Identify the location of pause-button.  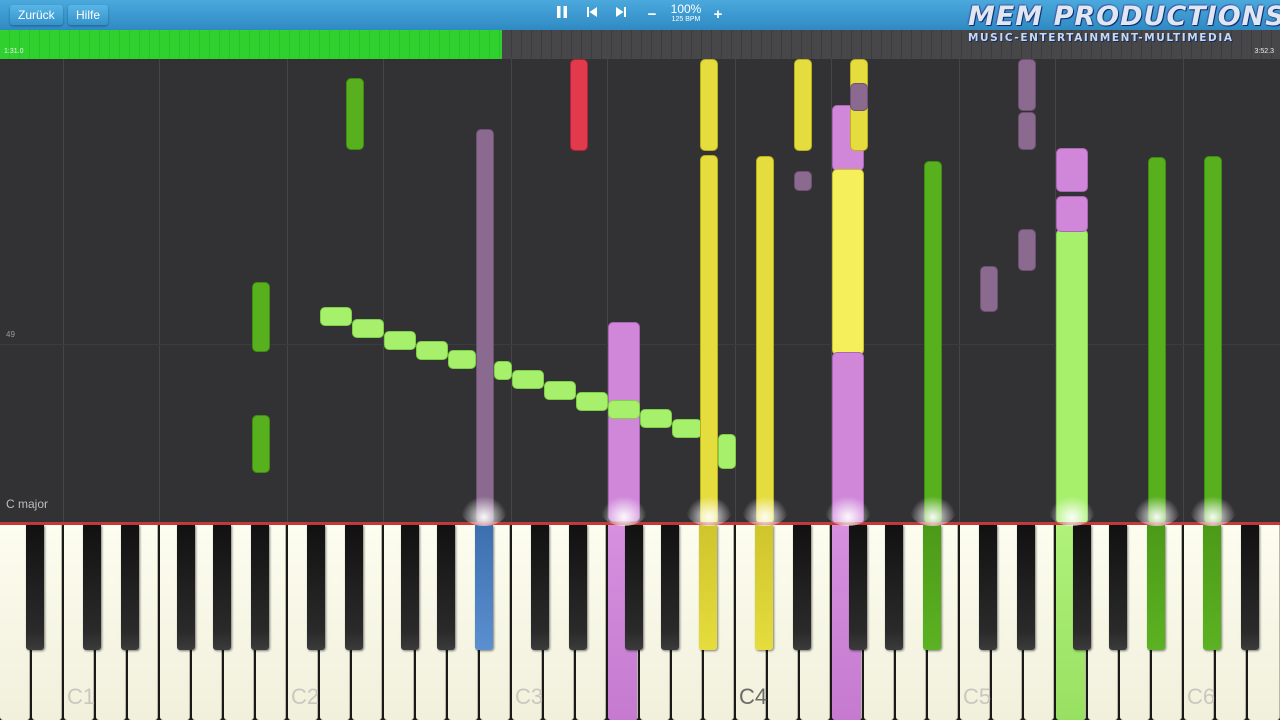
(562, 15).